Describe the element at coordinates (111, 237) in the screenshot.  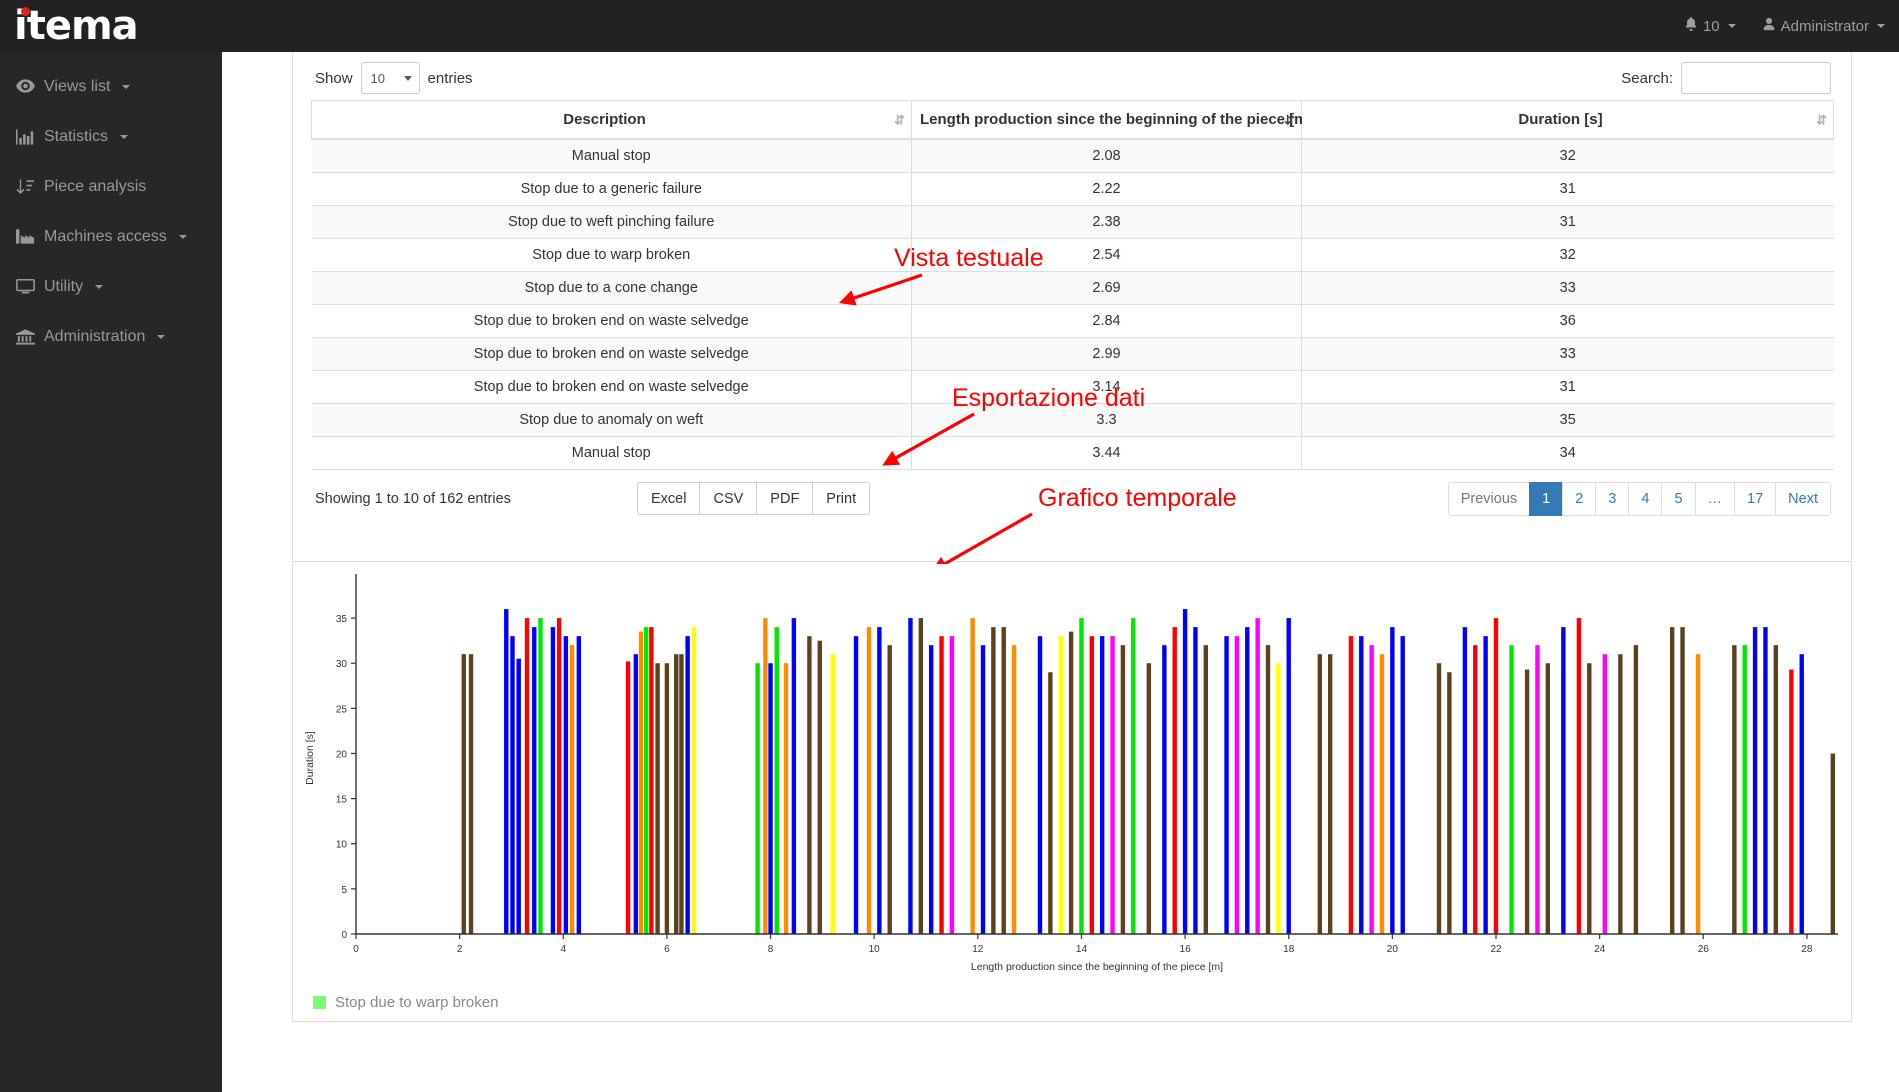
I see `sidebar-item-machines-access: Machines access` at that location.